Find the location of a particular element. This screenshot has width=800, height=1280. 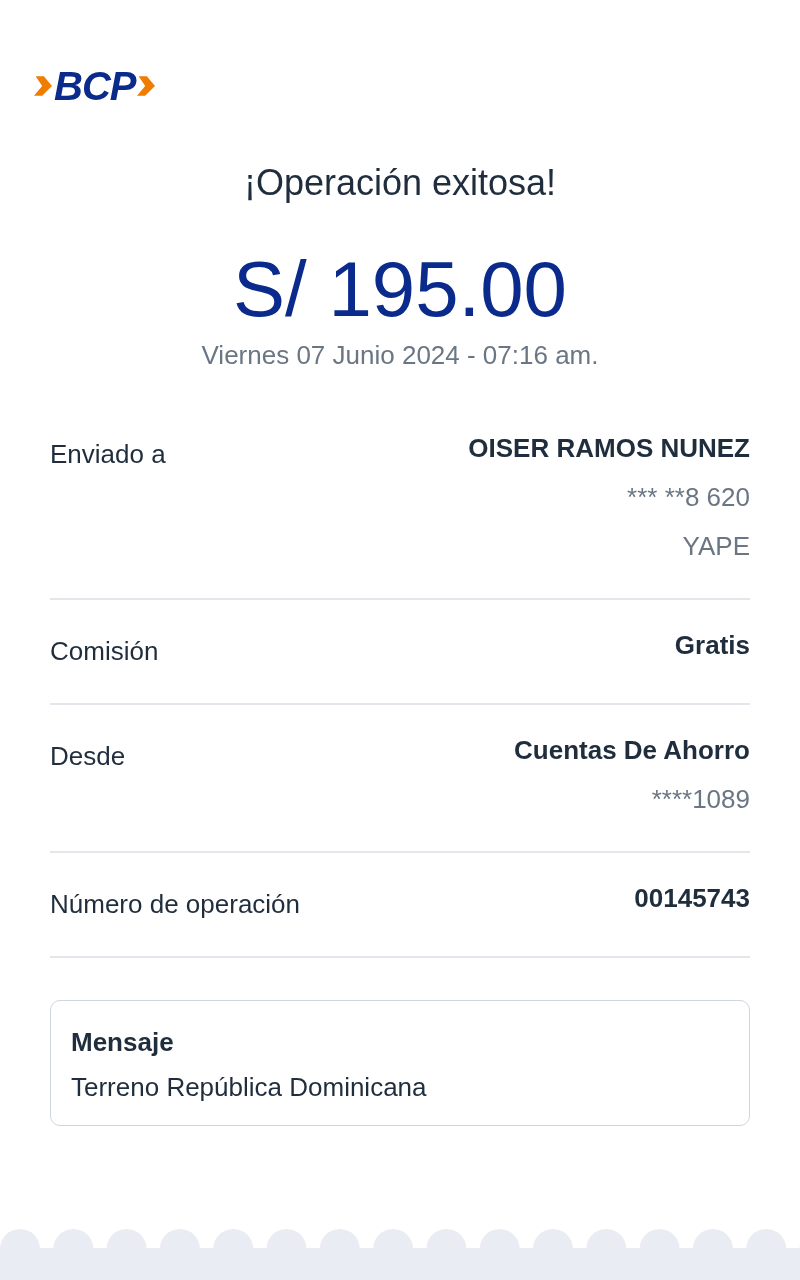

success-title: ¡Operación exitosa! is located at coordinates (400, 183).